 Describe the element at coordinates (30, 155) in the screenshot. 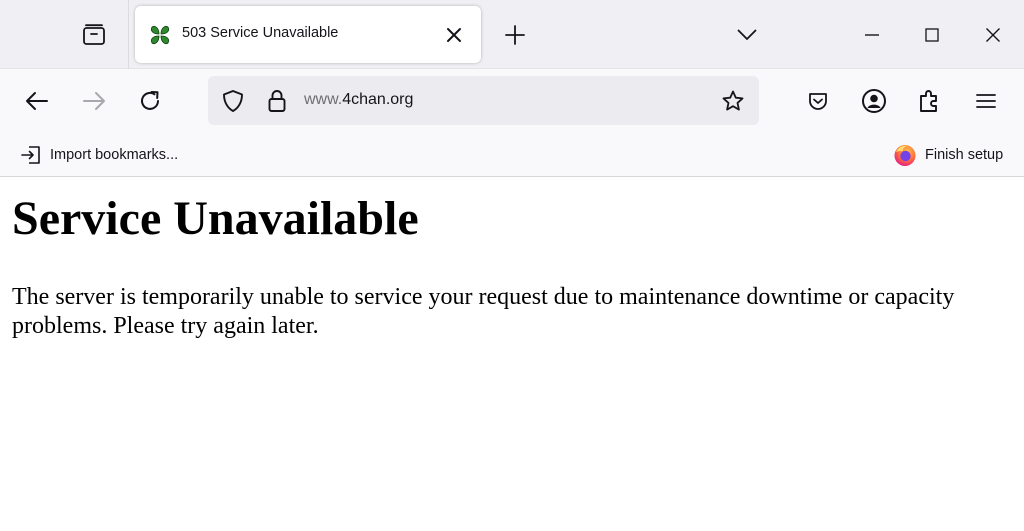

I see `import-icon` at that location.